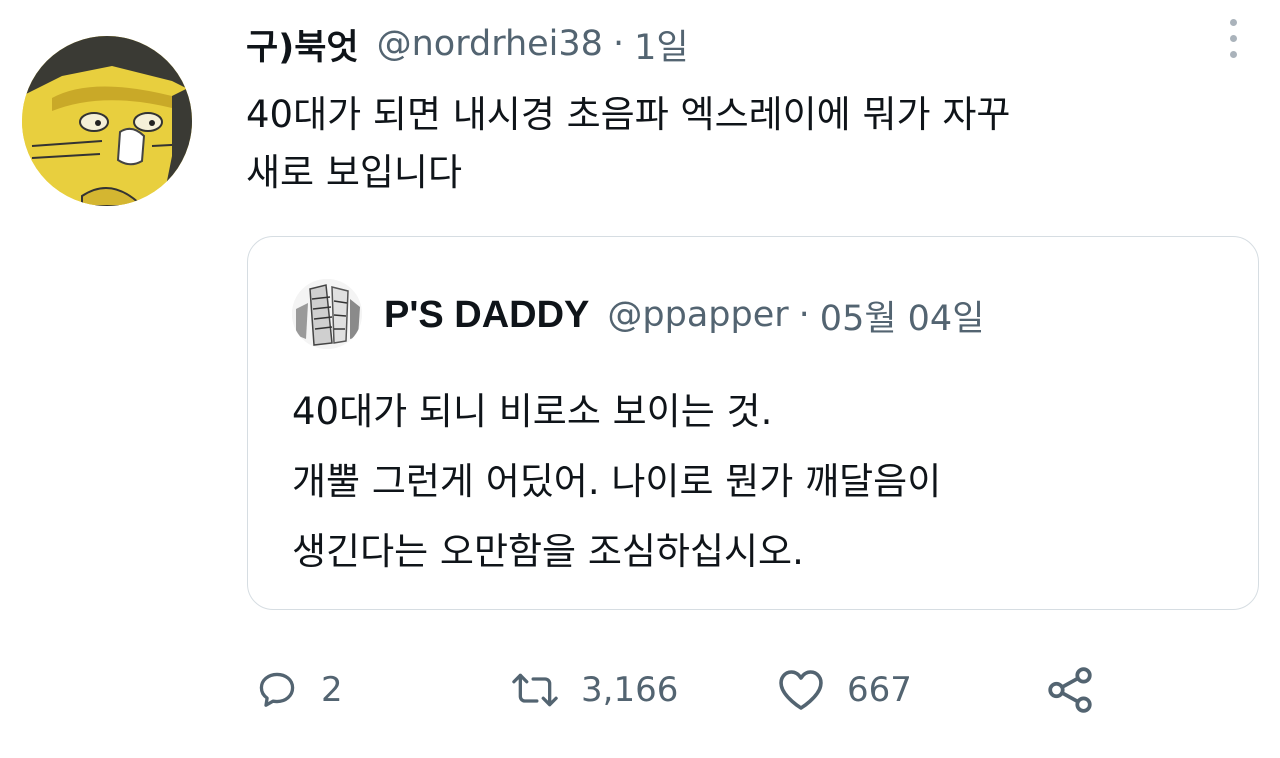 Image resolution: width=1280 pixels, height=758 pixels. What do you see at coordinates (628, 114) in the screenshot?
I see `tweet-text-line: 40대가 되면 내시경 초음파 엑스레이에 뭐가 자꾸` at bounding box center [628, 114].